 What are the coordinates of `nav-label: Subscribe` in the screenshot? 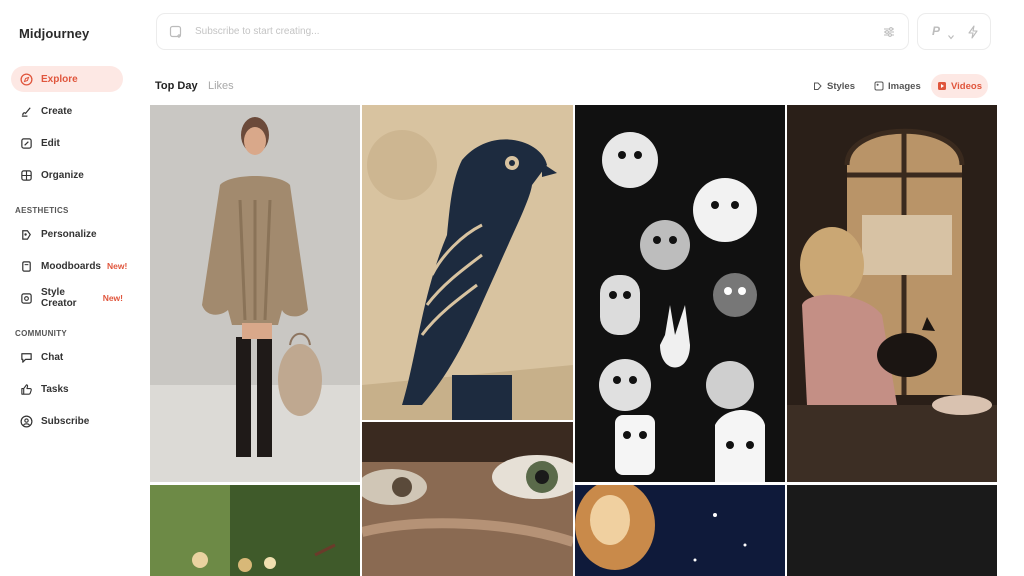 It's located at (65, 421).